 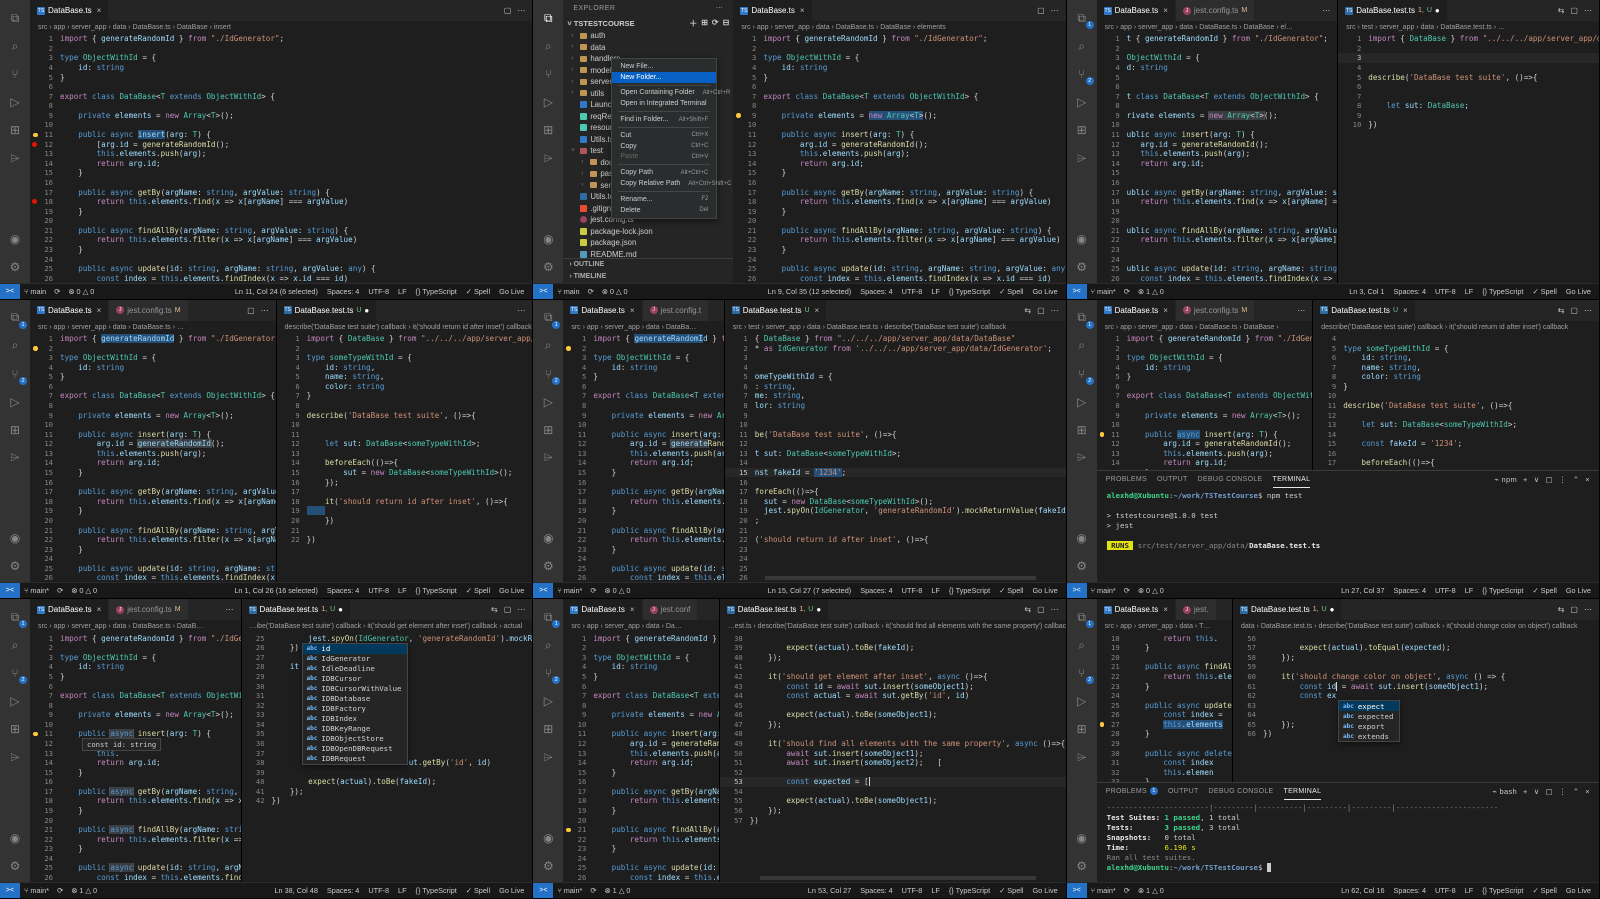 What do you see at coordinates (1151, 291) in the screenshot?
I see `problems-item: ⊗ 1 △ 0` at bounding box center [1151, 291].